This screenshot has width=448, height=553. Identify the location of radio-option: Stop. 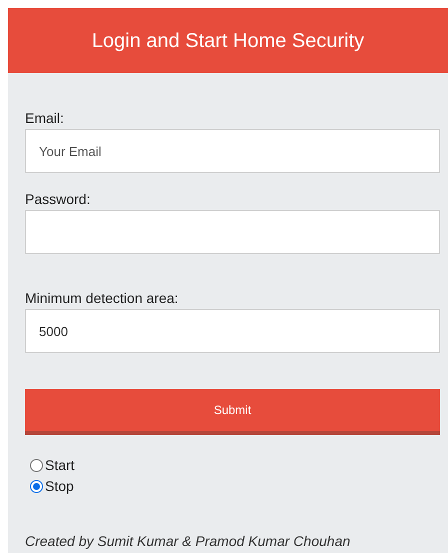
(52, 486).